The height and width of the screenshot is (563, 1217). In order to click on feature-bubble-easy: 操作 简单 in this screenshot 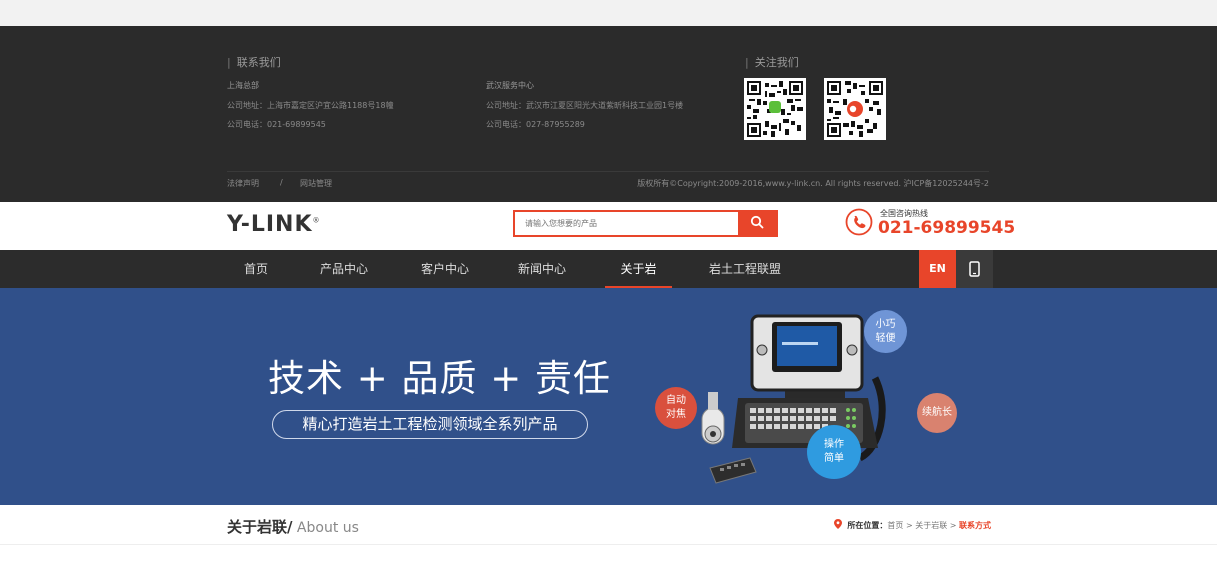, I will do `click(834, 452)`.